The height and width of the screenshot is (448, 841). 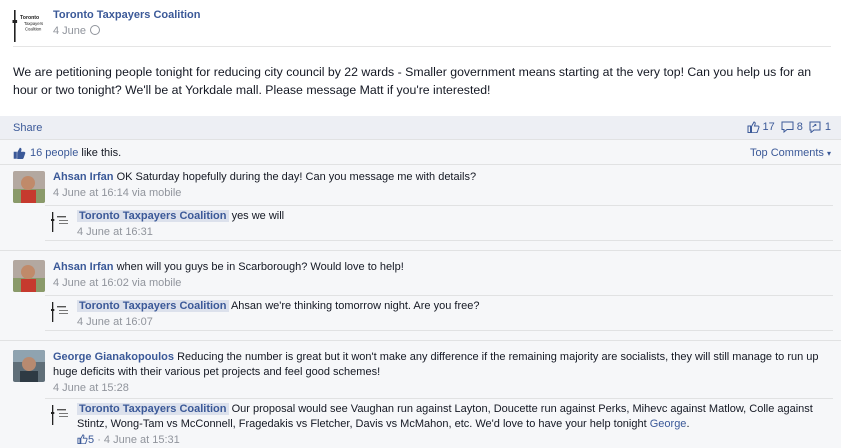 What do you see at coordinates (113, 357) in the screenshot?
I see `comment-author-link: George Gianakopoulos` at bounding box center [113, 357].